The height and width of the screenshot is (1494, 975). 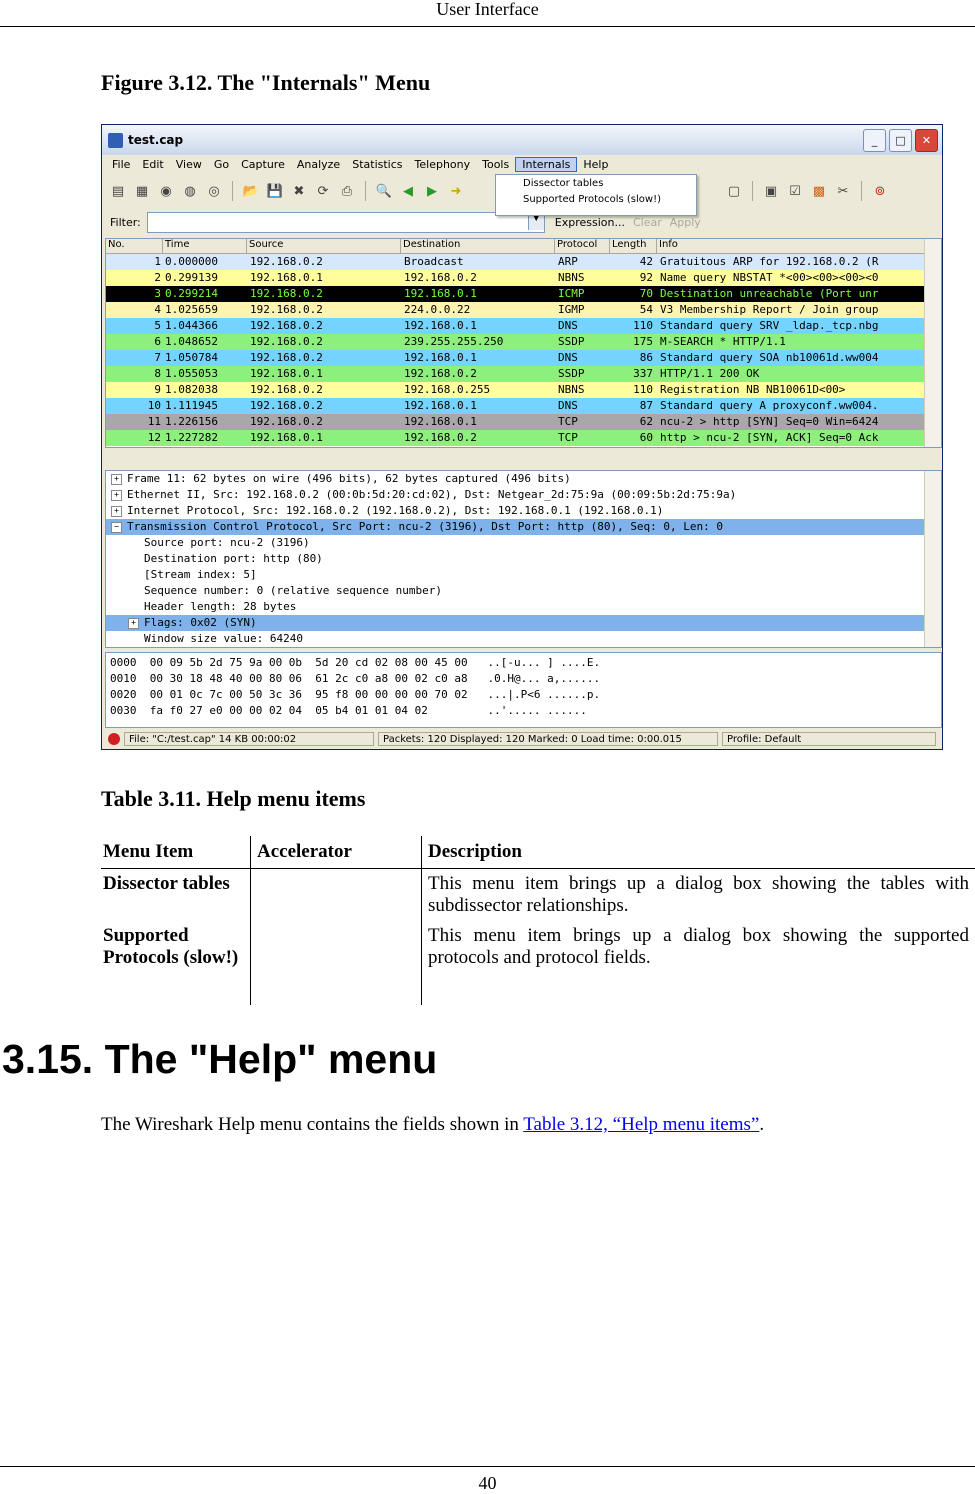 I want to click on table-link: Table 3.12, “Help menu items”, so click(x=641, y=1124).